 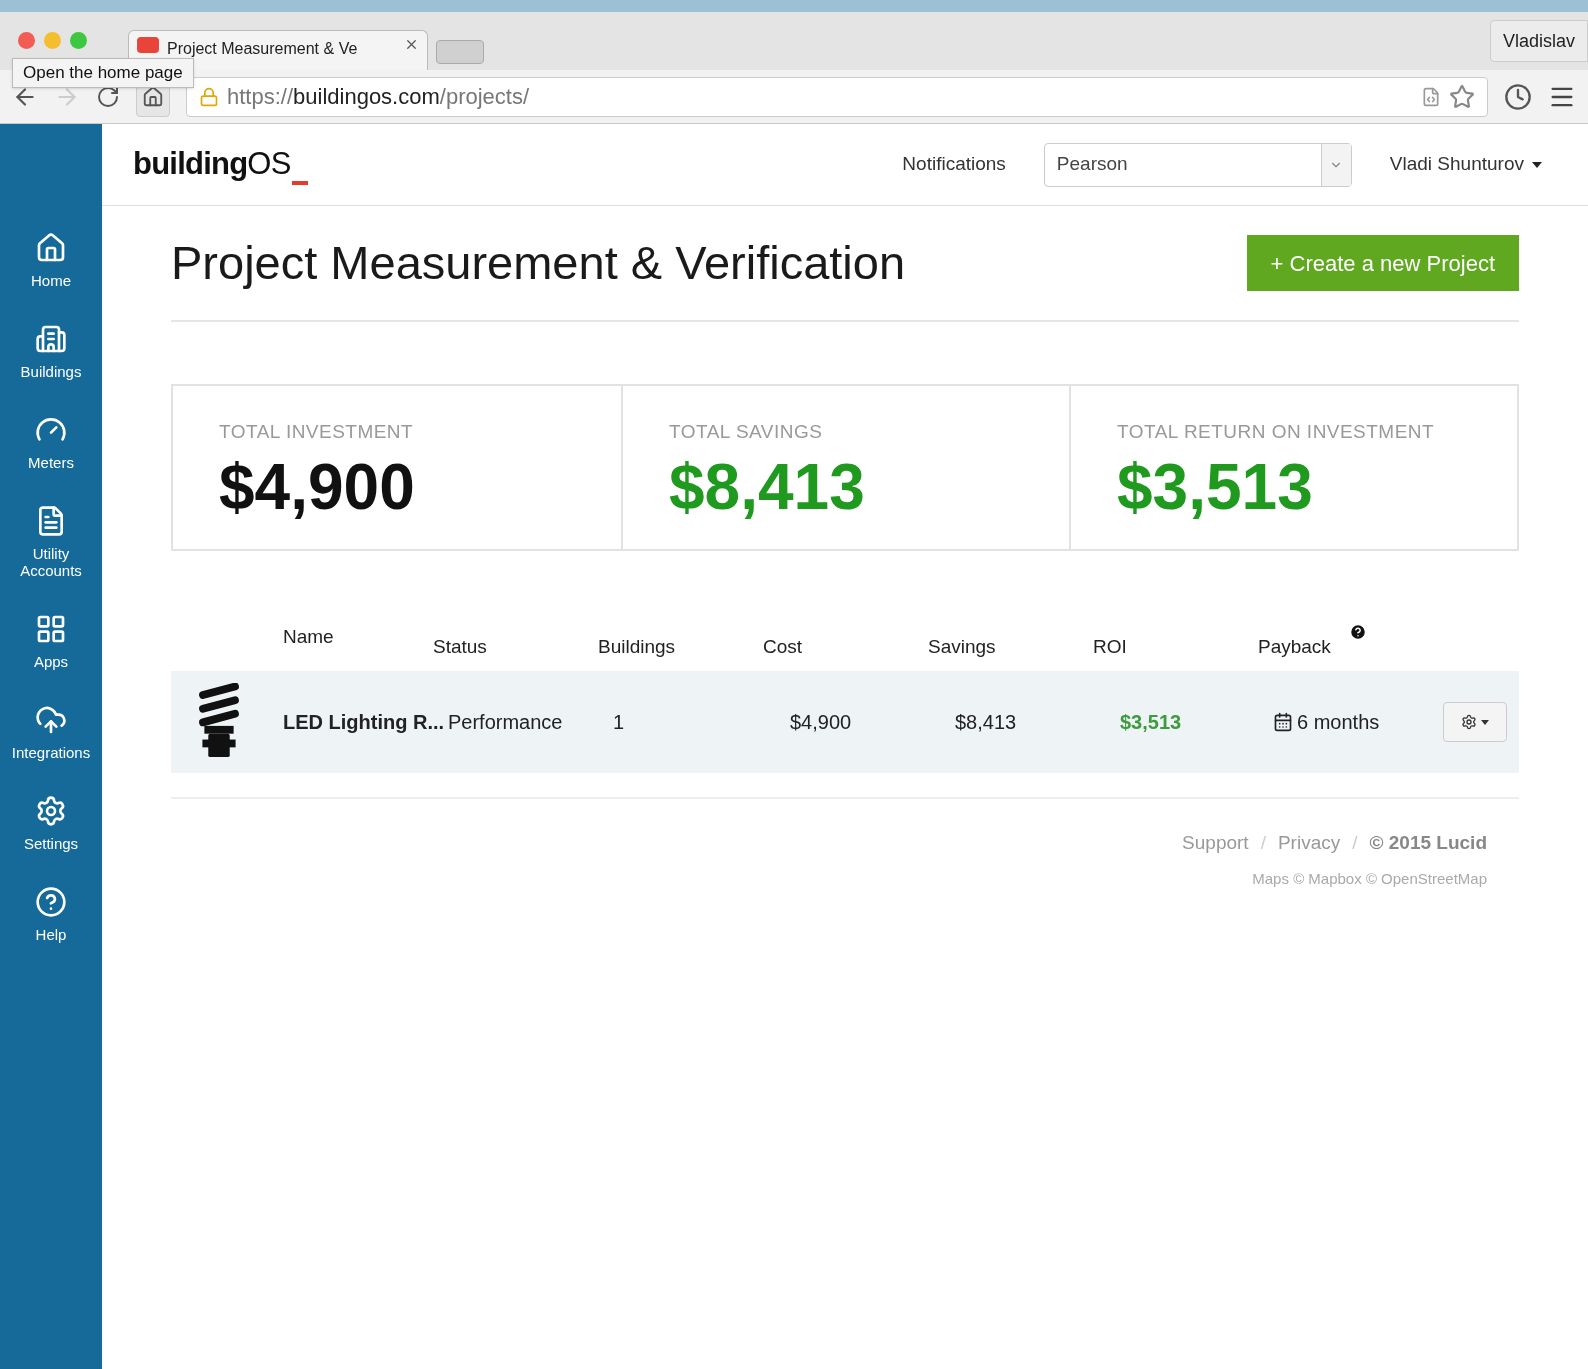 I want to click on stat-label: TOTAL RETURN ON INVESTMENT, so click(x=1276, y=432).